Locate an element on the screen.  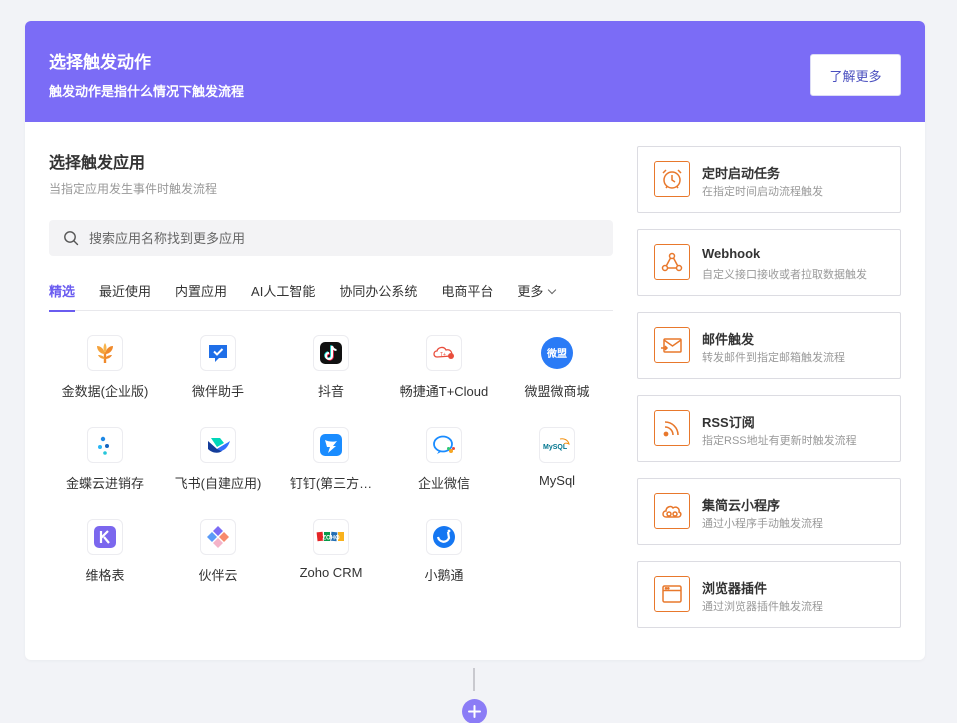
douyin-icon is located at coordinates (331, 353).